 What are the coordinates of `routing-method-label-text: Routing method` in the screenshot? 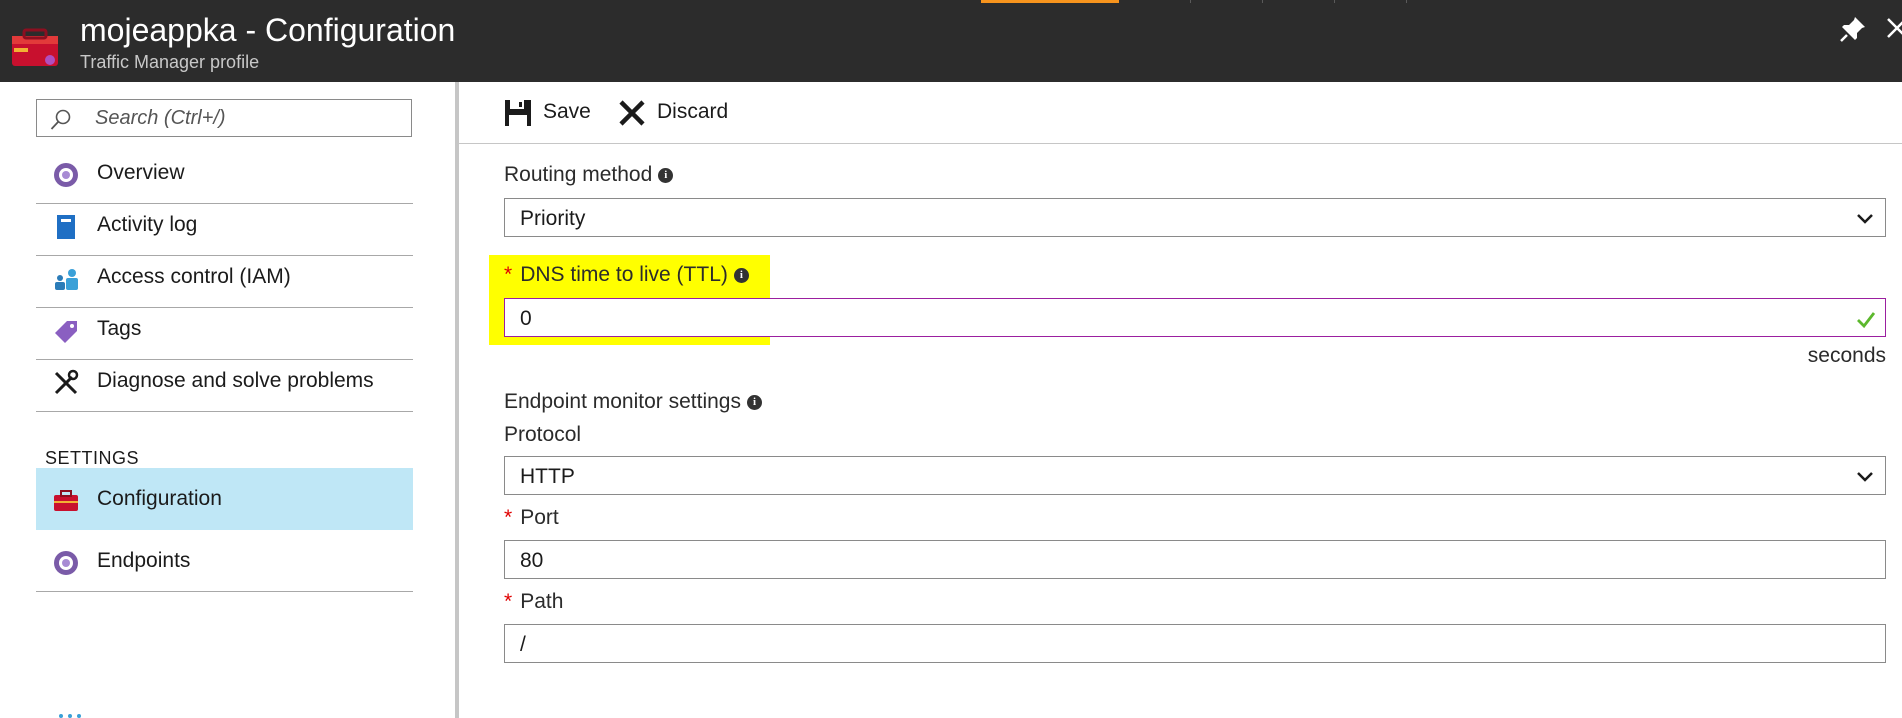 It's located at (578, 174).